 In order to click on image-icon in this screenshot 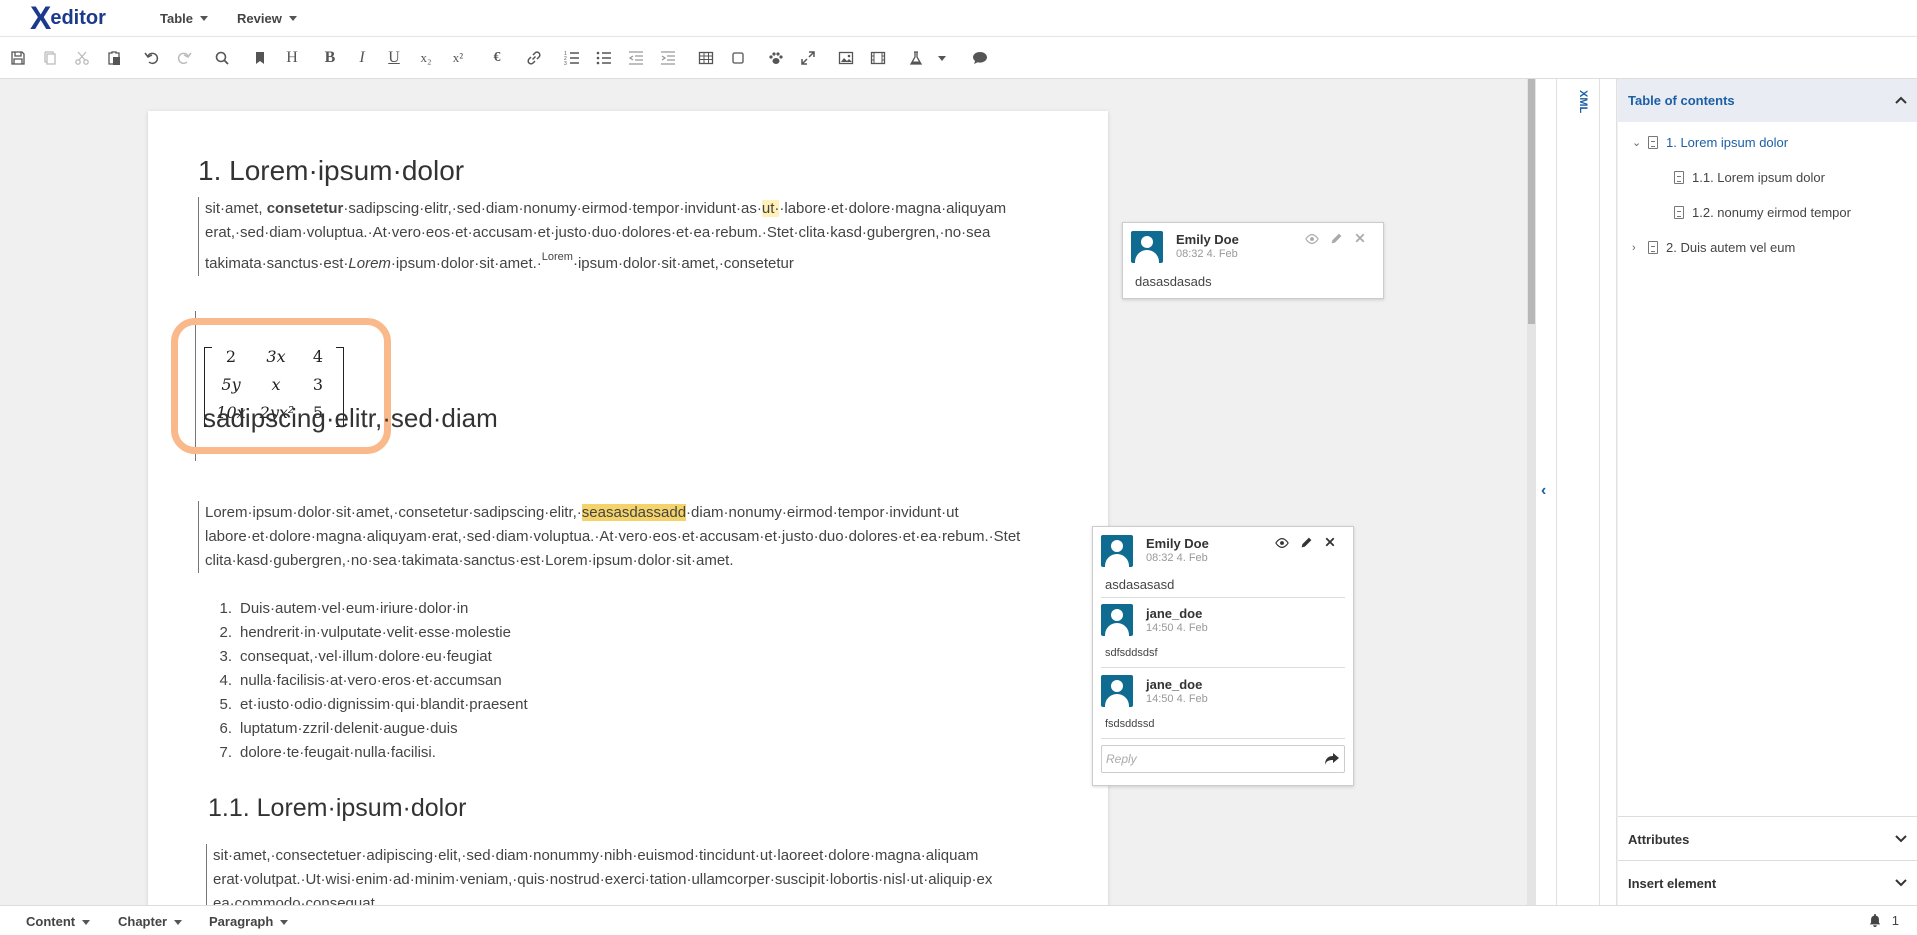, I will do `click(846, 58)`.